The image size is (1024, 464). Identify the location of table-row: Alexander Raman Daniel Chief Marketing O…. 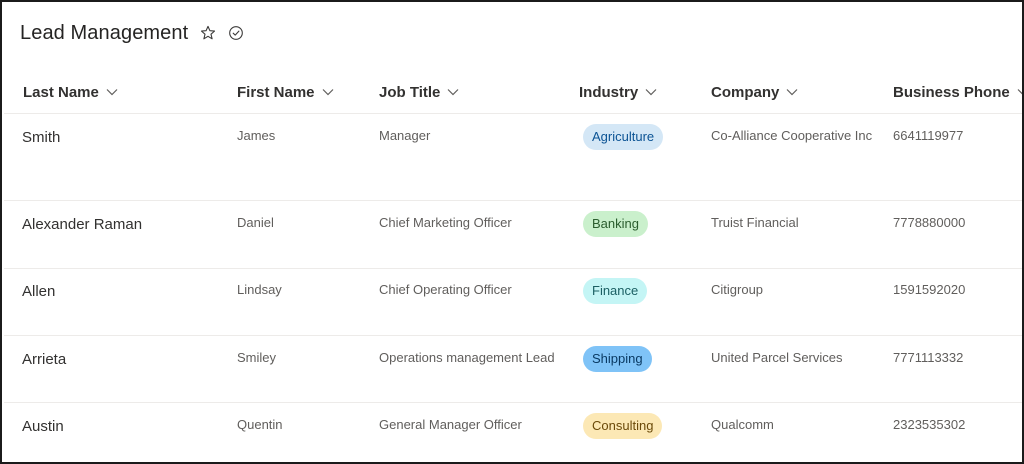
(513, 235).